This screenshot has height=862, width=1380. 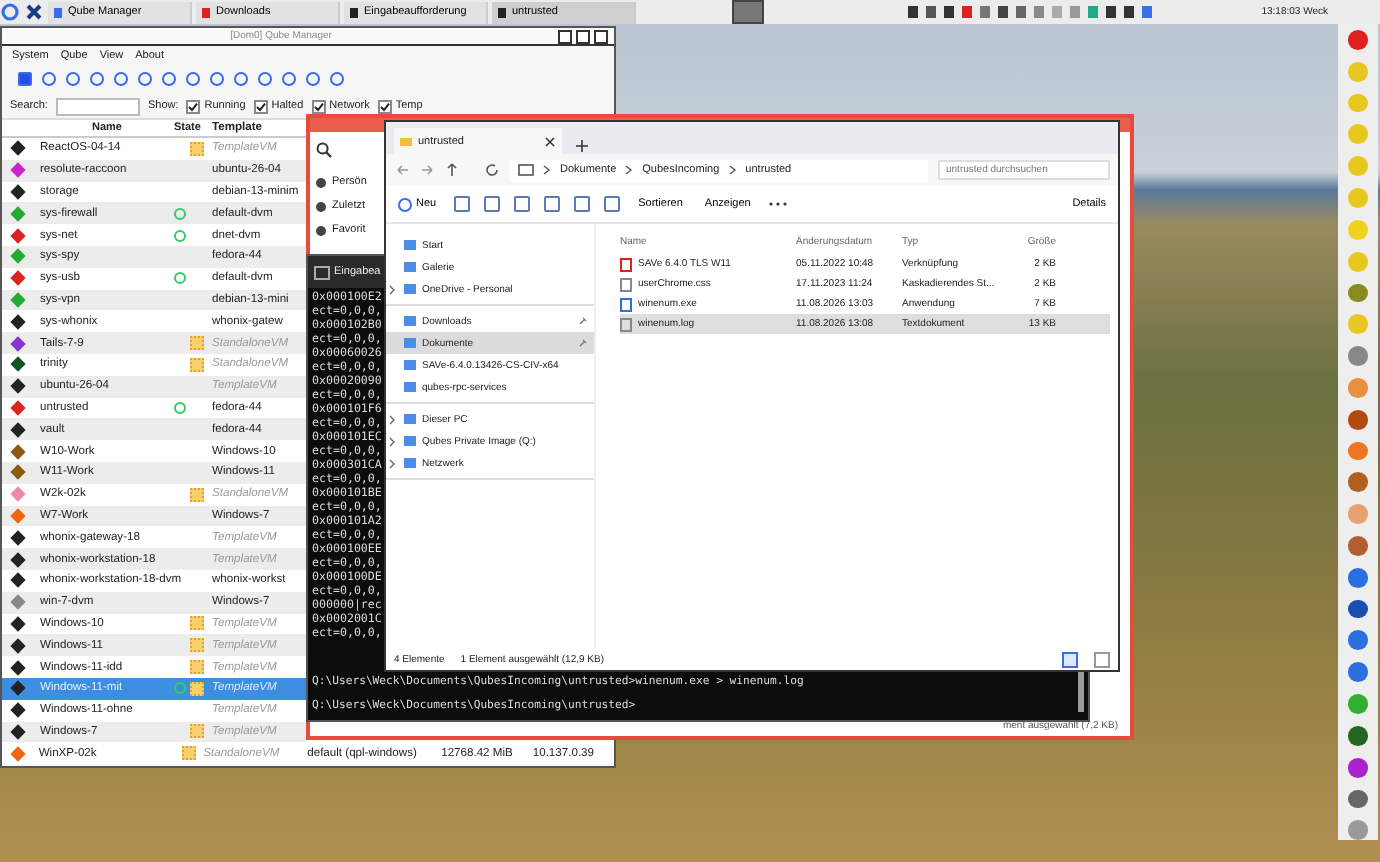 What do you see at coordinates (748, 12) in the screenshot?
I see `screen-icon` at bounding box center [748, 12].